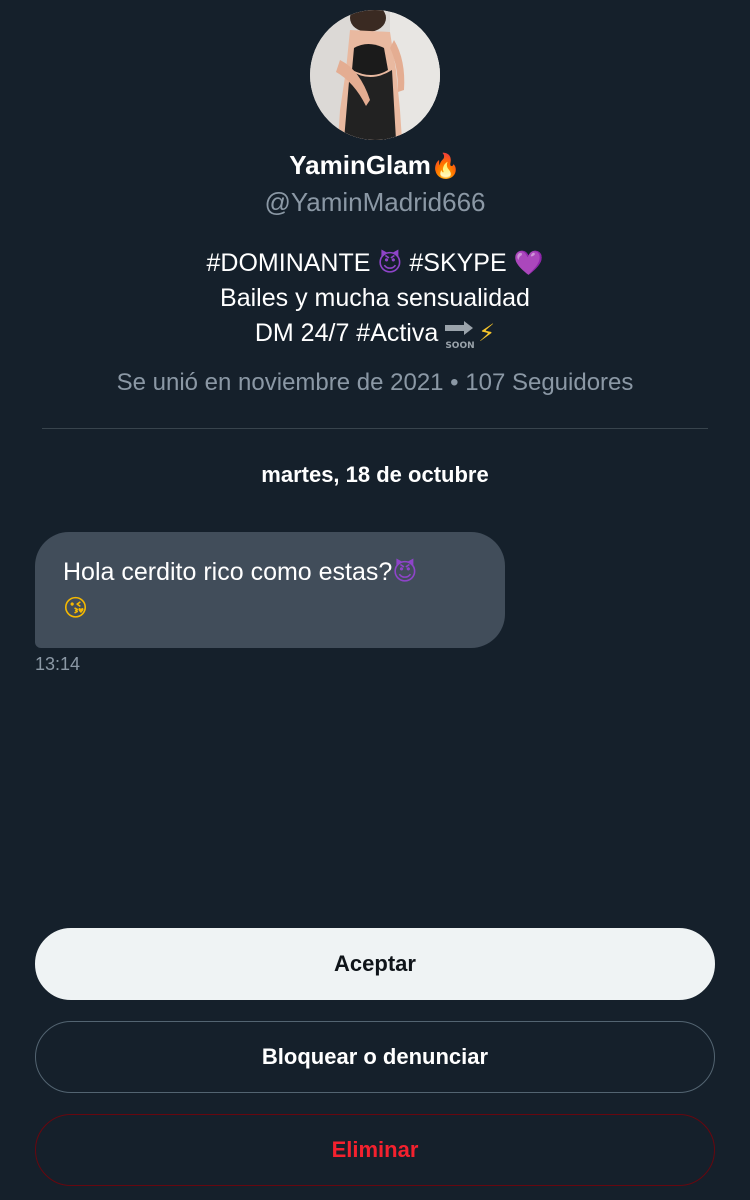 The height and width of the screenshot is (1200, 750). Describe the element at coordinates (457, 263) in the screenshot. I see `hashtag-skype: #SKYPE` at that location.